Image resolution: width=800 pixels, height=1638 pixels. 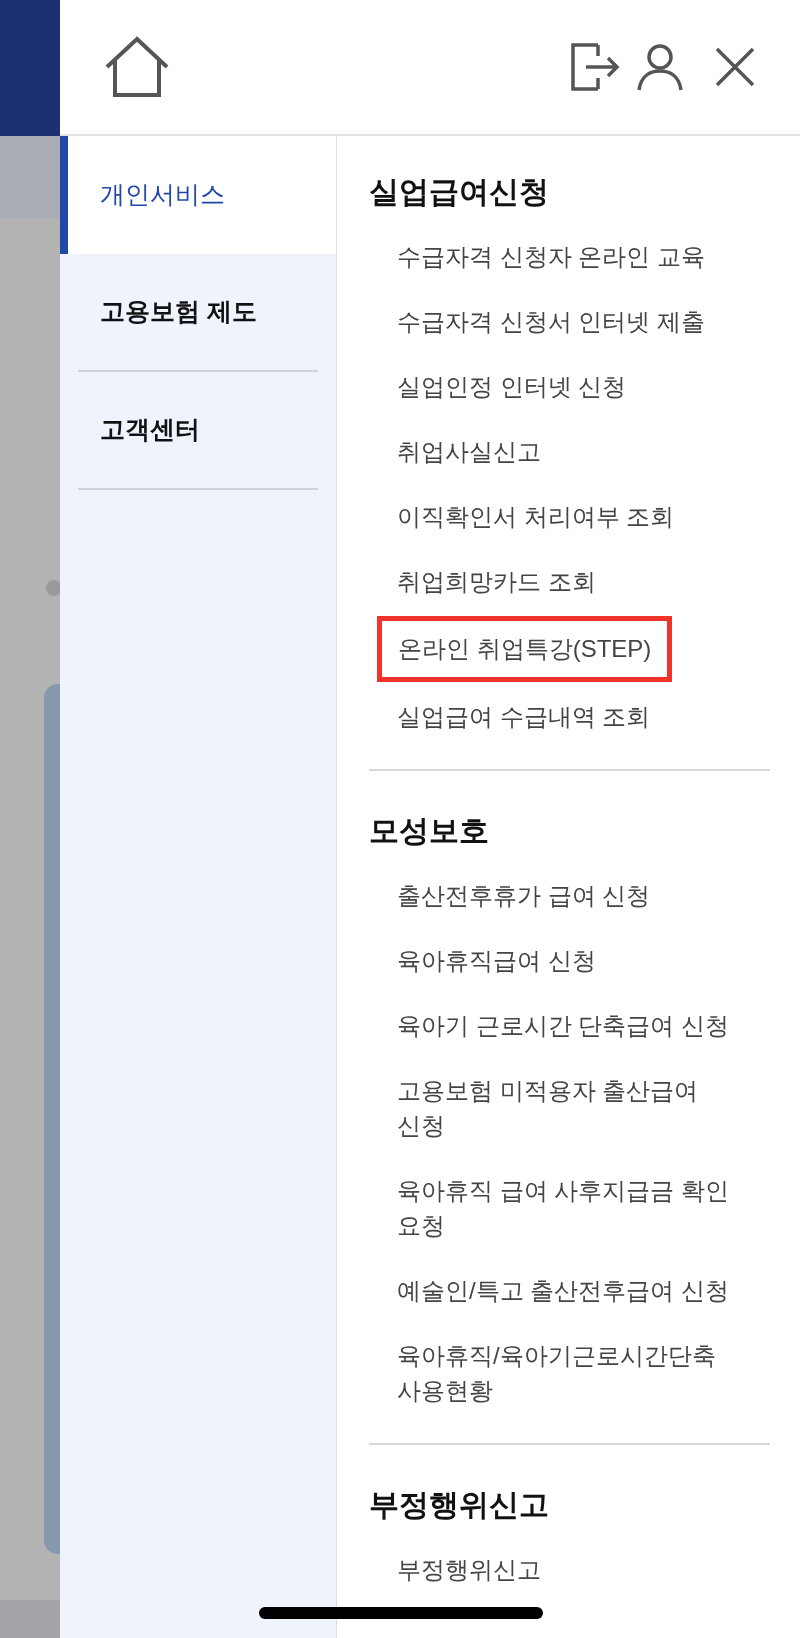 I want to click on menu-link: 온라인 취업특강(STEP), so click(x=525, y=649).